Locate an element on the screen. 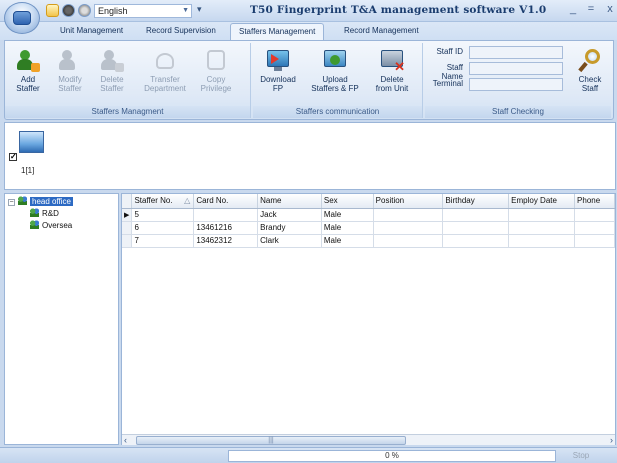  tree-node-rnd: R&D is located at coordinates (44, 213).